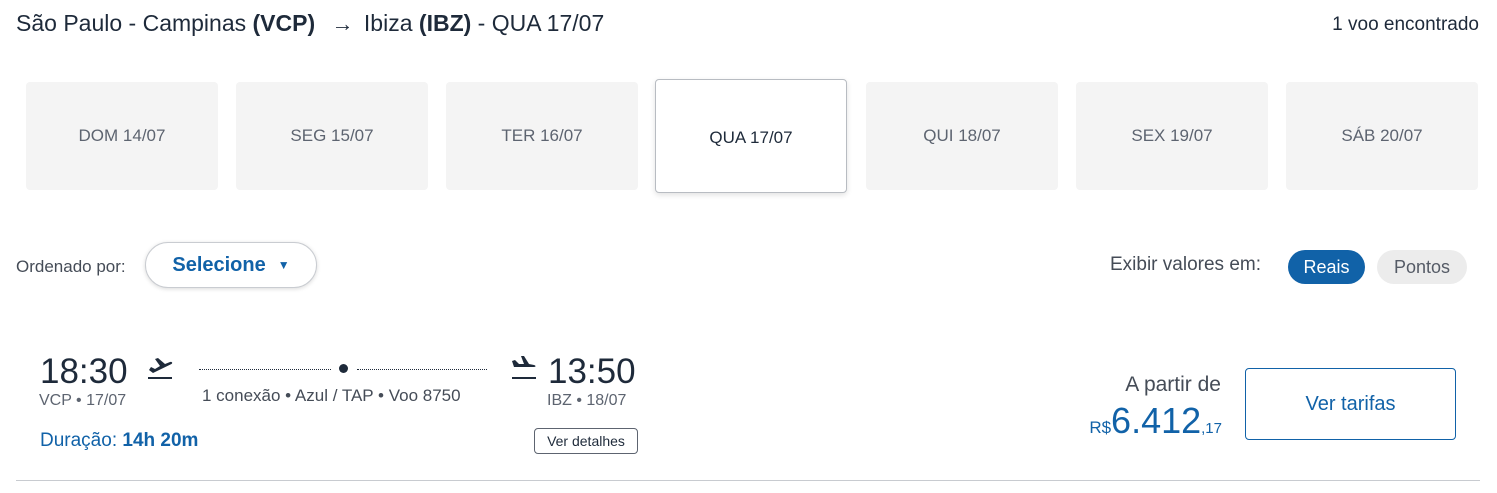 The width and height of the screenshot is (1497, 493). I want to click on price-integer: 6.412, so click(1156, 420).